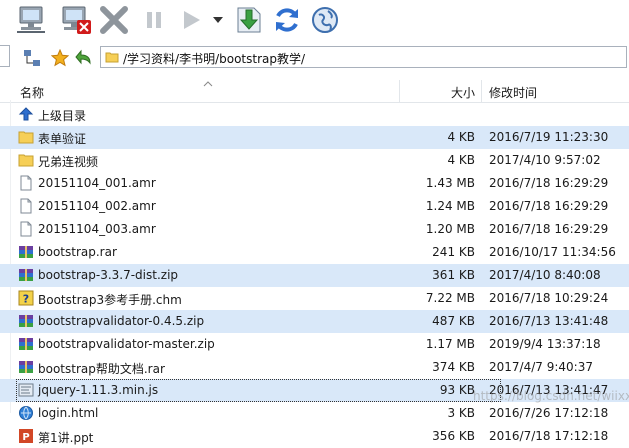  What do you see at coordinates (126, 344) in the screenshot?
I see `file-name: bootstrapvalidator-master.zip` at bounding box center [126, 344].